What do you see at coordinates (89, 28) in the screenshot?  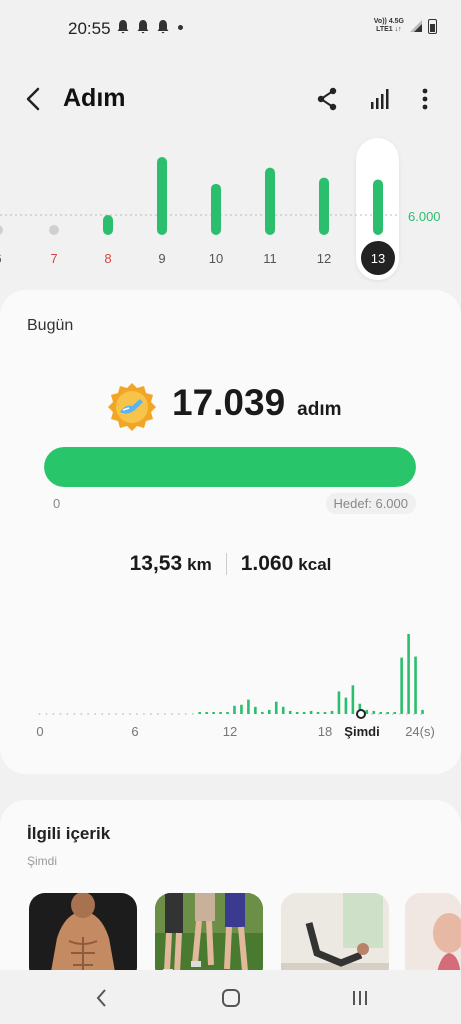 I see `status-time: 20:55` at bounding box center [89, 28].